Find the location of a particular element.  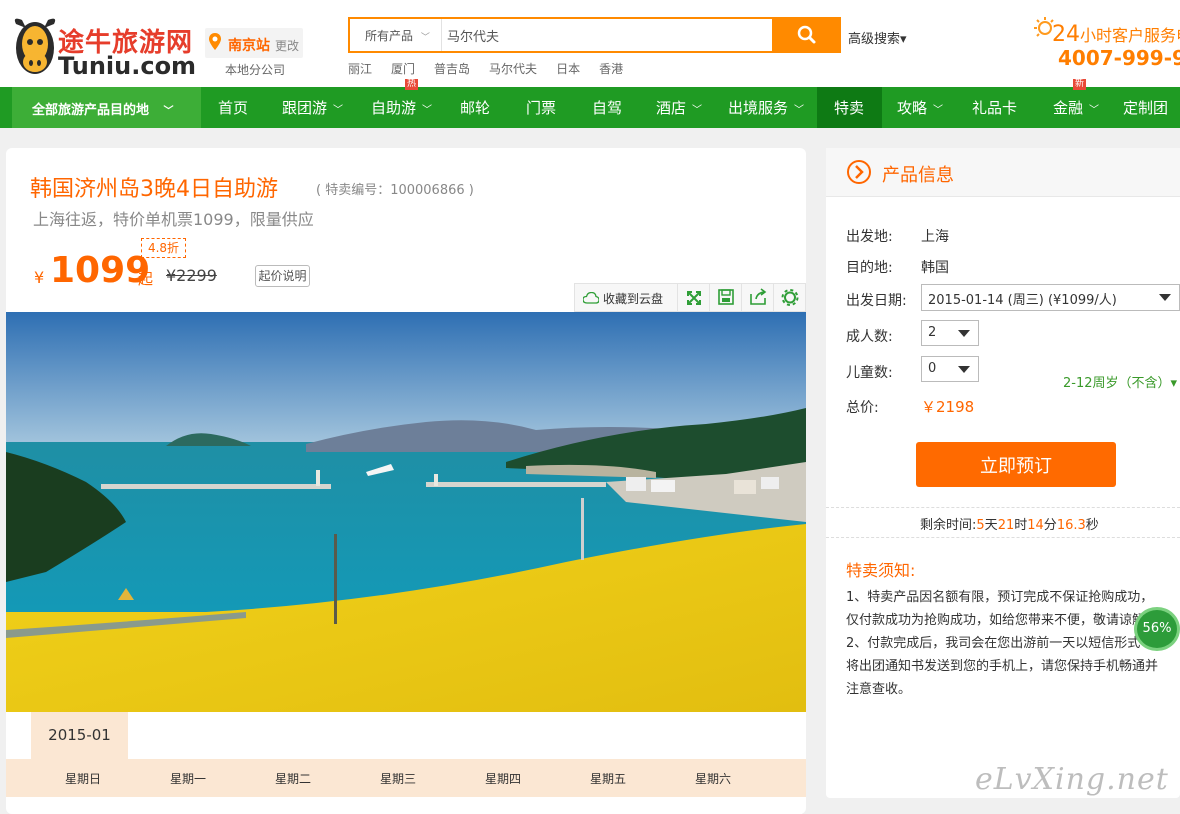

countdown-label: 剩余时间: is located at coordinates (948, 525).